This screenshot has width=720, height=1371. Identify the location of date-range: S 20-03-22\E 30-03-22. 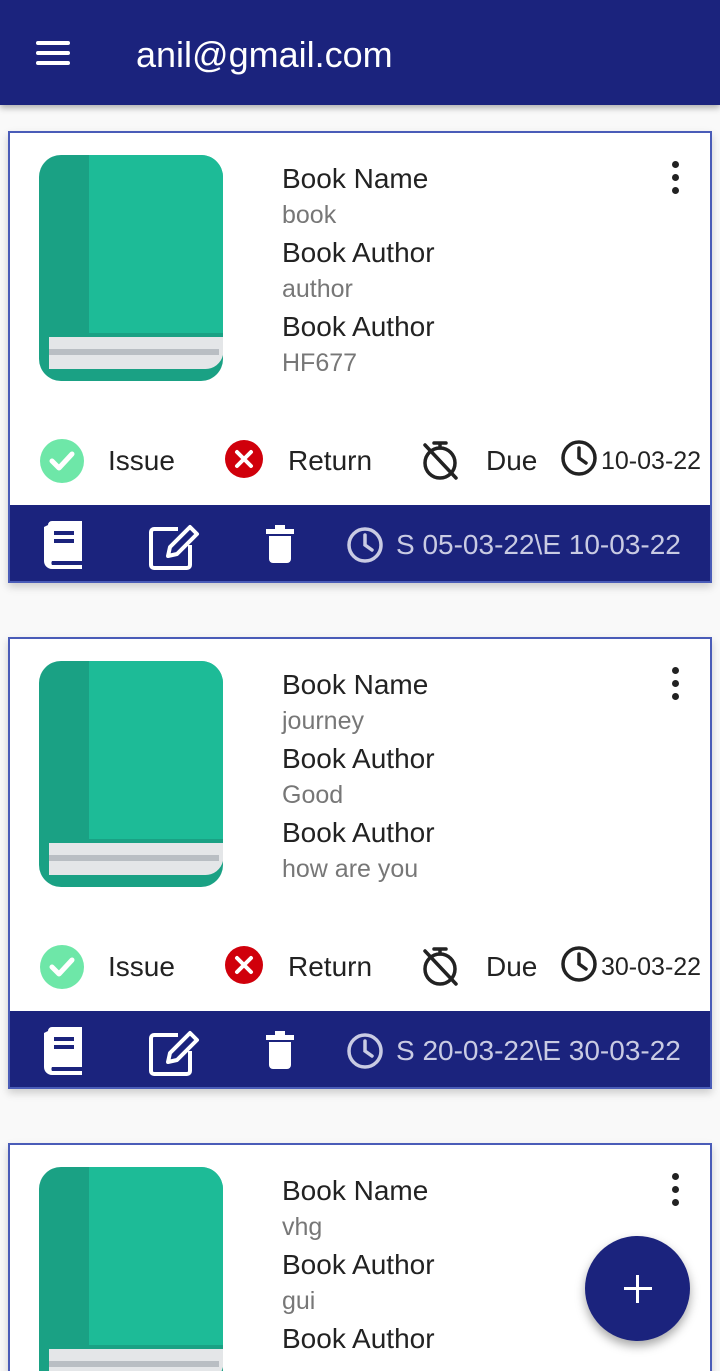
(513, 1051).